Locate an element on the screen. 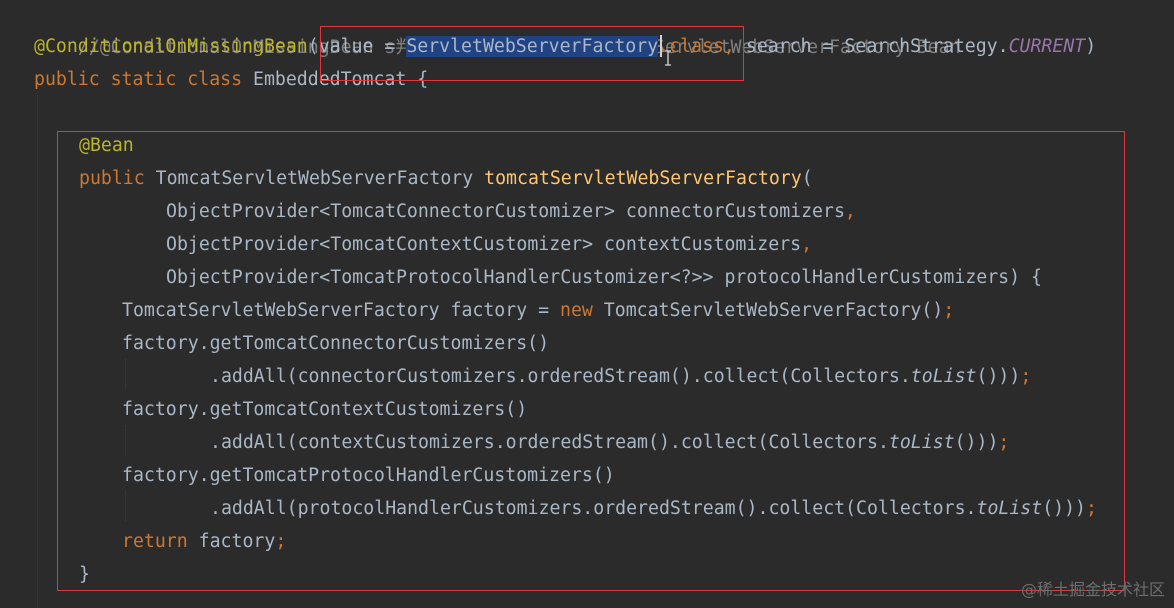  watermark-text: @稀土掘金技术社区 is located at coordinates (1092, 589).